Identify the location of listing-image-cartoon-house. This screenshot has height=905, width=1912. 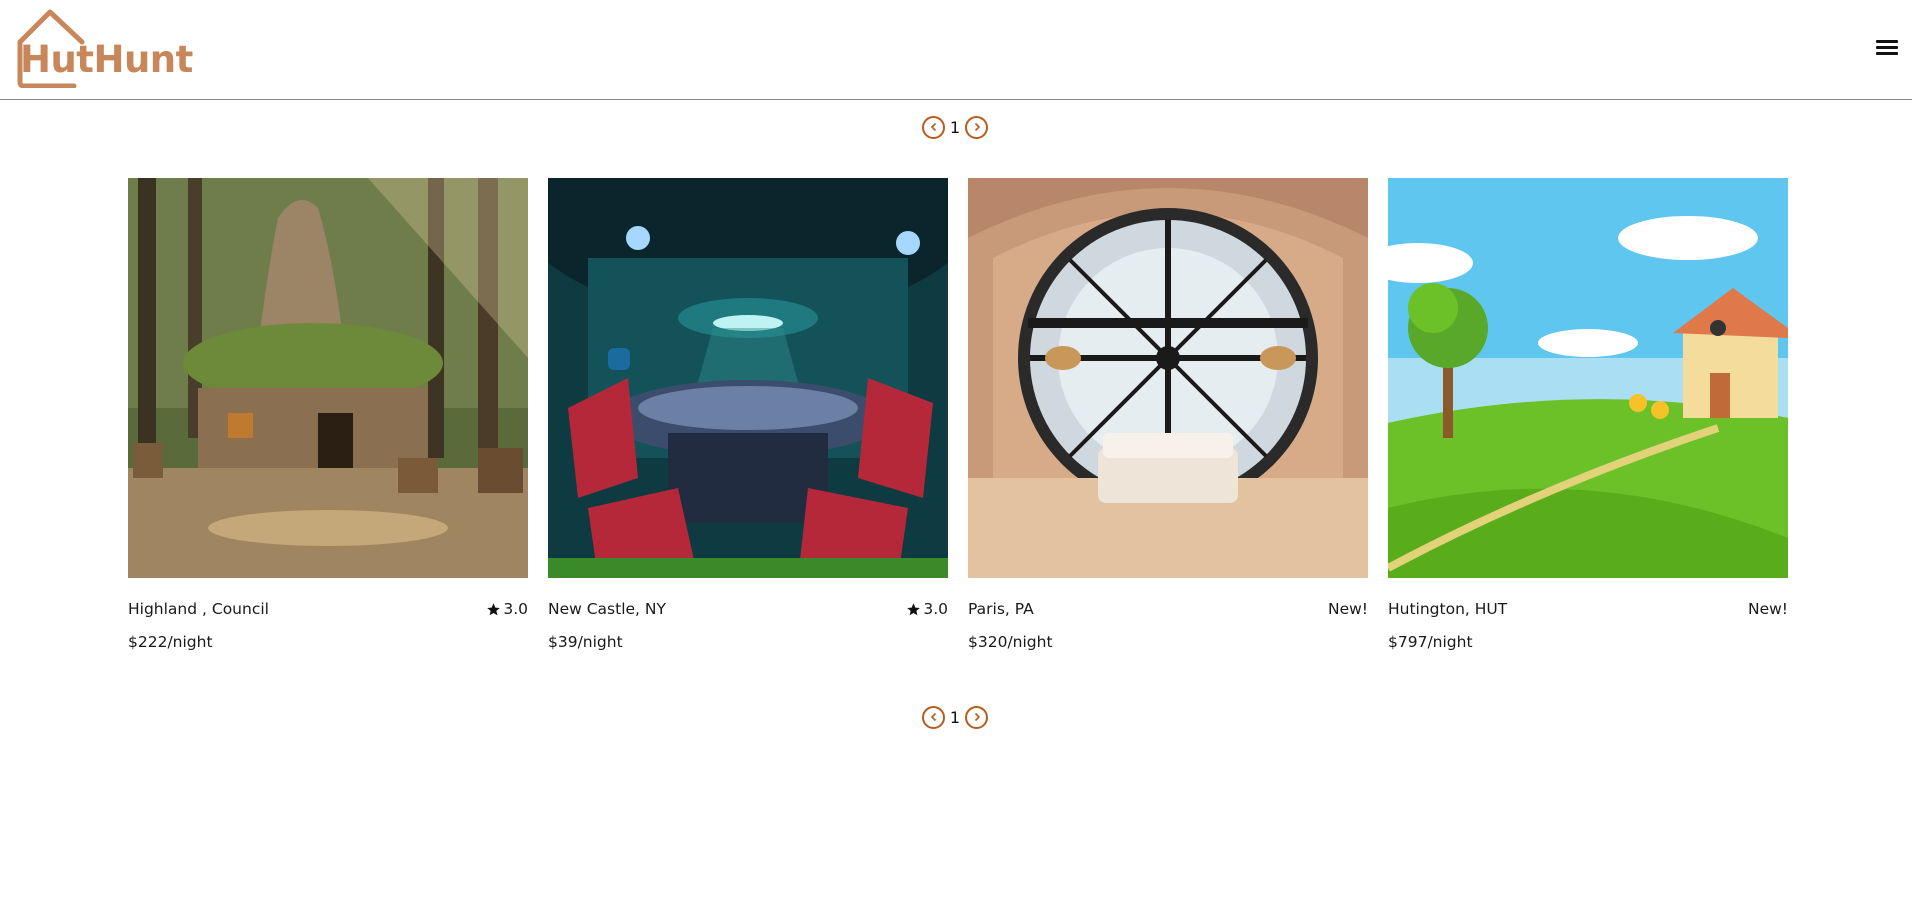
(1588, 378).